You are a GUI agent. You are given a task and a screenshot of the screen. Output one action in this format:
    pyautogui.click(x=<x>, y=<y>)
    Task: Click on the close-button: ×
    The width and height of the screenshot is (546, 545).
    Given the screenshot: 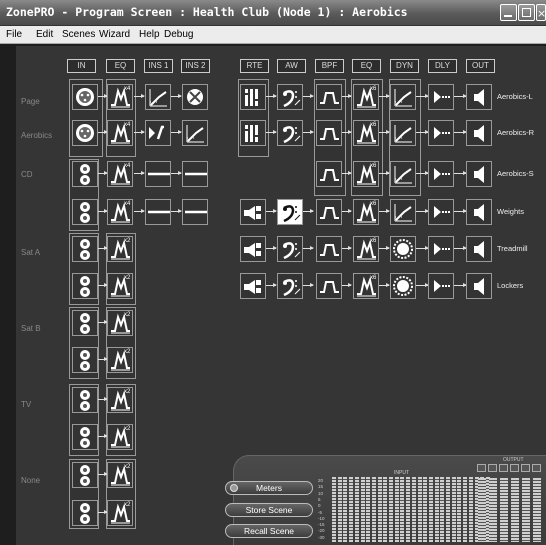 What is the action you would take?
    pyautogui.click(x=541, y=12)
    